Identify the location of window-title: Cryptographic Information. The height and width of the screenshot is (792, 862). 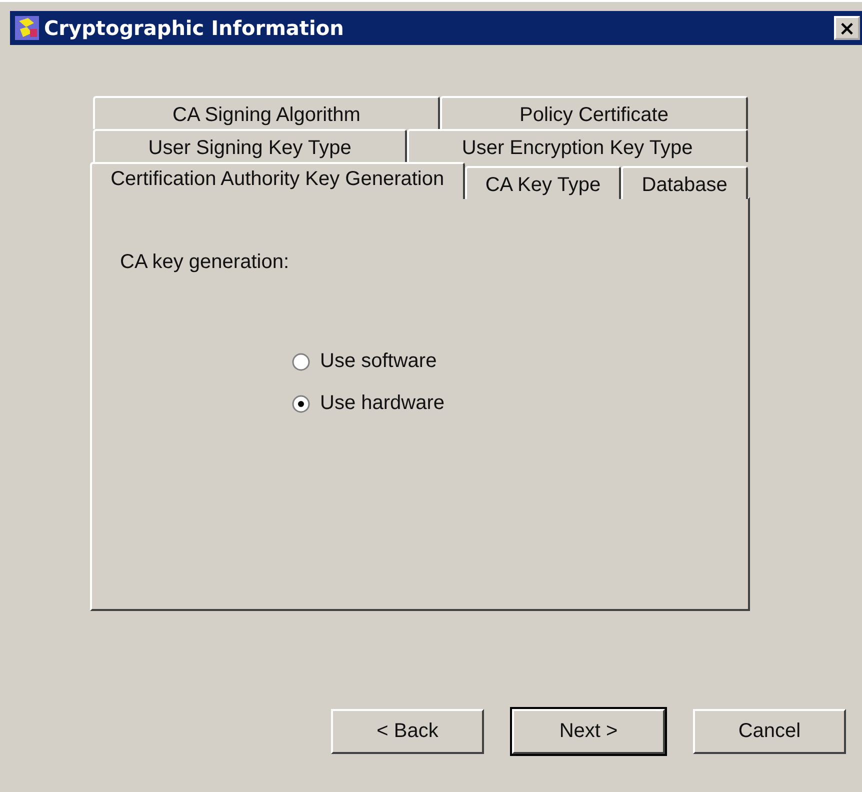
(194, 28).